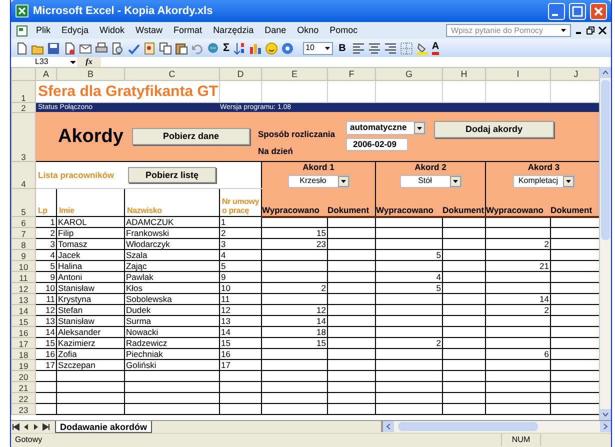 This screenshot has height=447, width=615. What do you see at coordinates (16, 427) in the screenshot?
I see `first-sheet-icon` at bounding box center [16, 427].